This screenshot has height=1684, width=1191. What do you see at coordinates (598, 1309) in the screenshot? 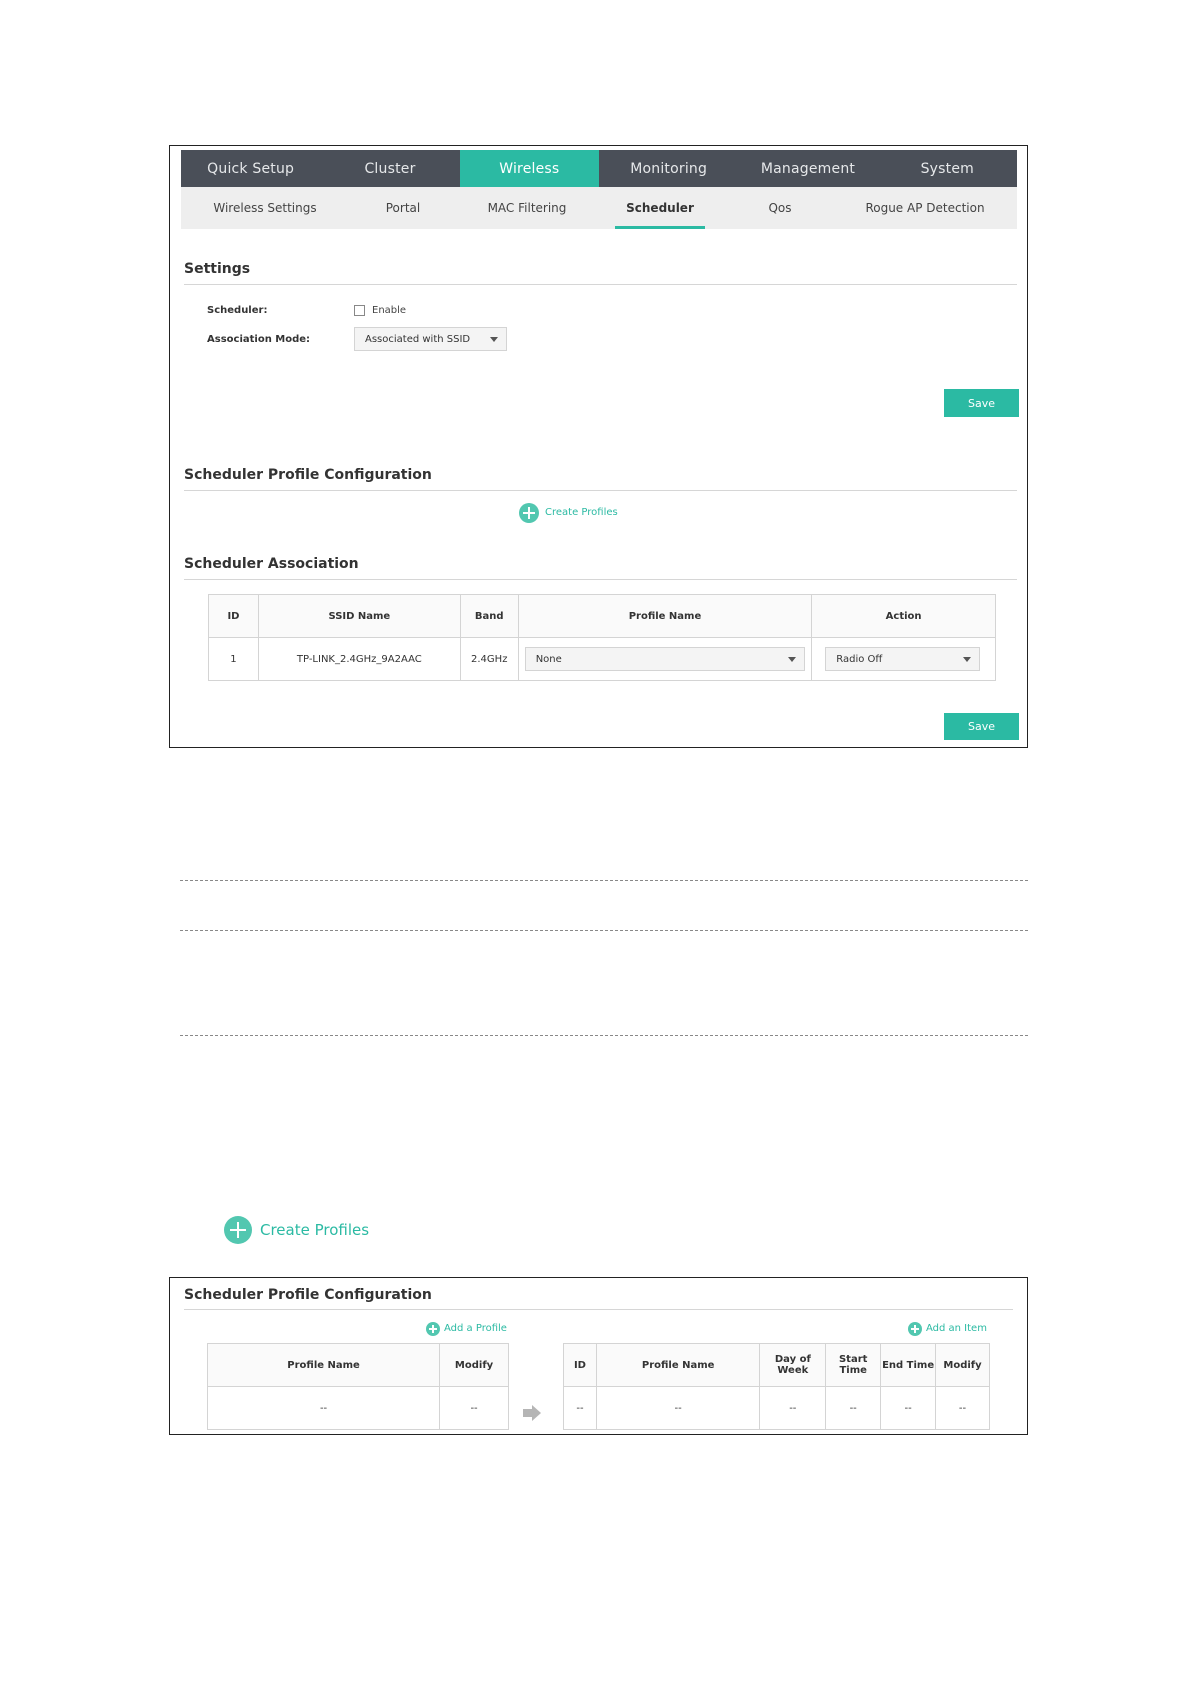
I see `profile-config2-divider` at bounding box center [598, 1309].